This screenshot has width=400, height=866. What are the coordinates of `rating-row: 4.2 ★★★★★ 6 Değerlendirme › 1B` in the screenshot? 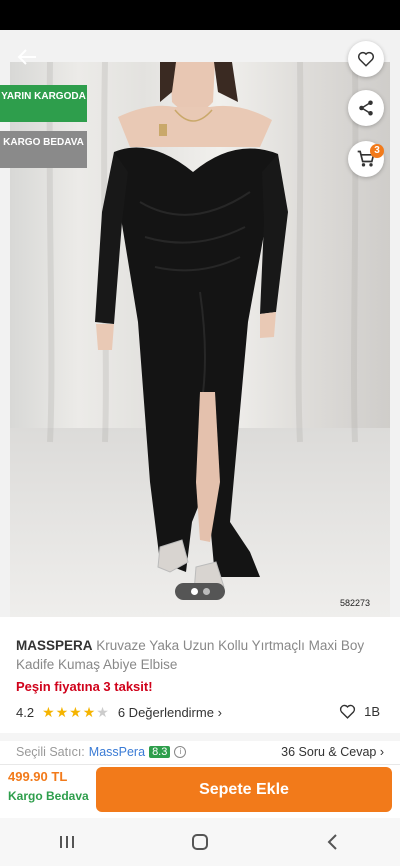 It's located at (200, 712).